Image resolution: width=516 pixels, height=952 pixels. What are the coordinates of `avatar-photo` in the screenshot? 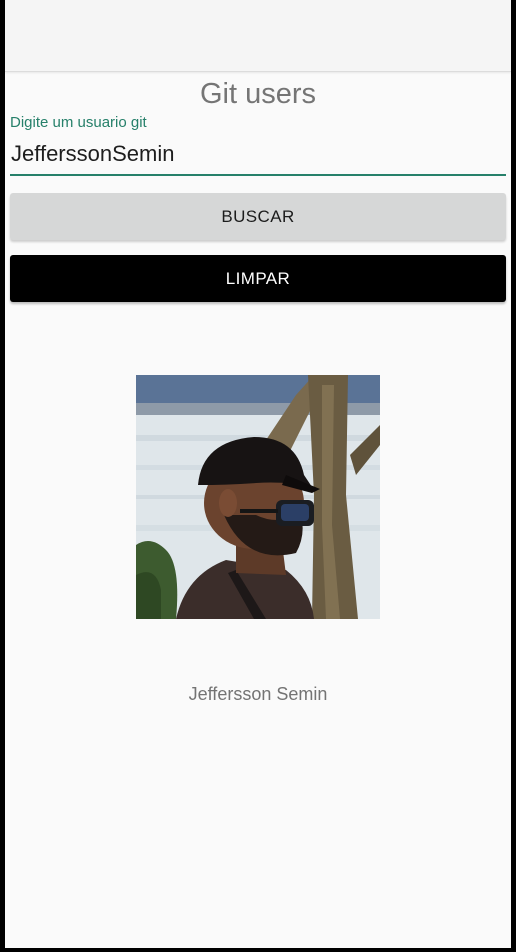 It's located at (258, 497).